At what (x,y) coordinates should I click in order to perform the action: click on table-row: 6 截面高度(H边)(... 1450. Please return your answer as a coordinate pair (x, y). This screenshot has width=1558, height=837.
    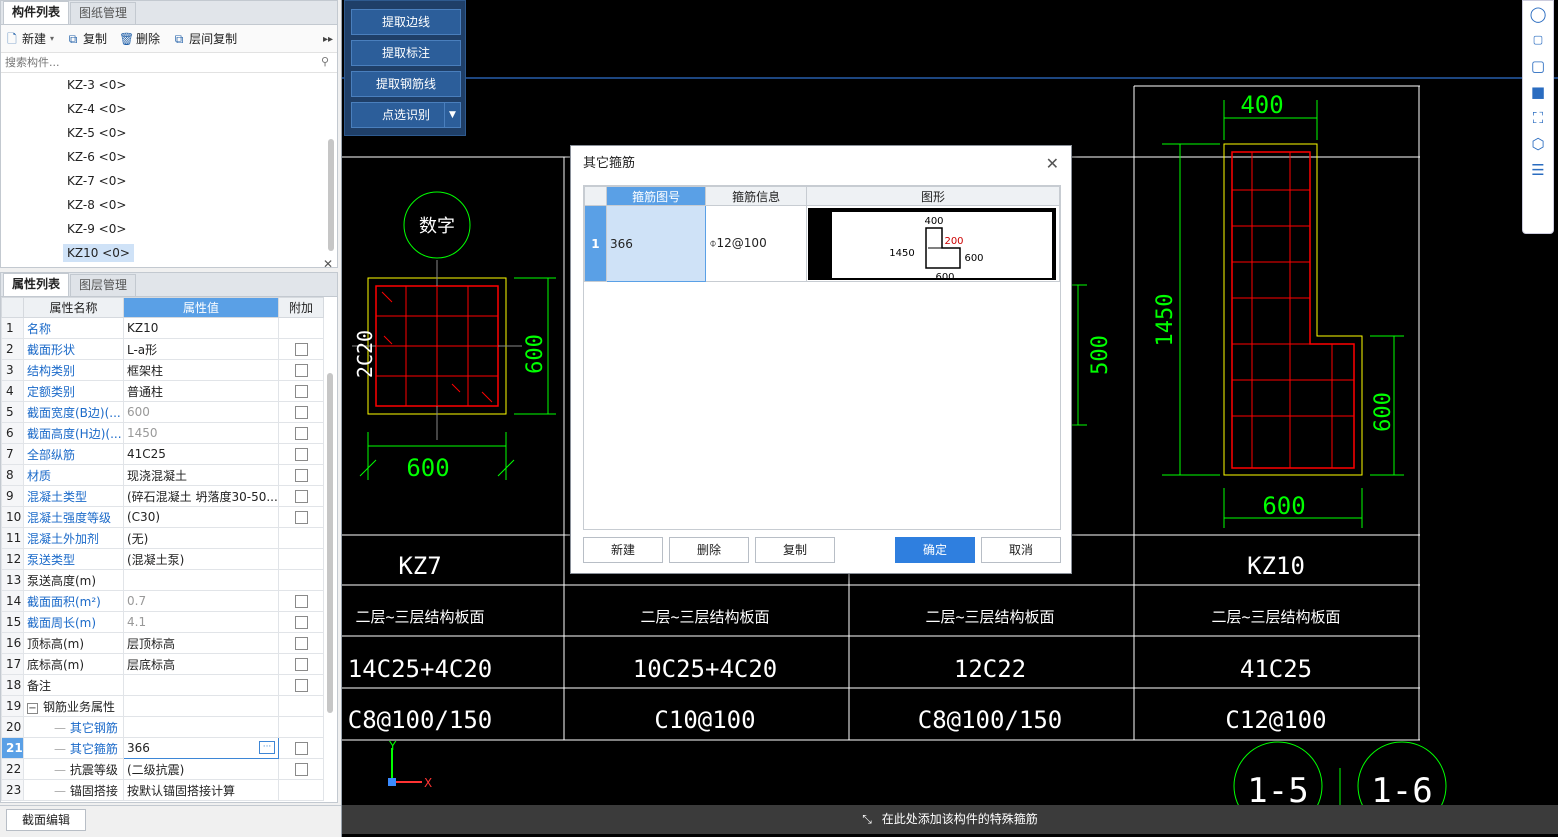
    Looking at the image, I should click on (162, 433).